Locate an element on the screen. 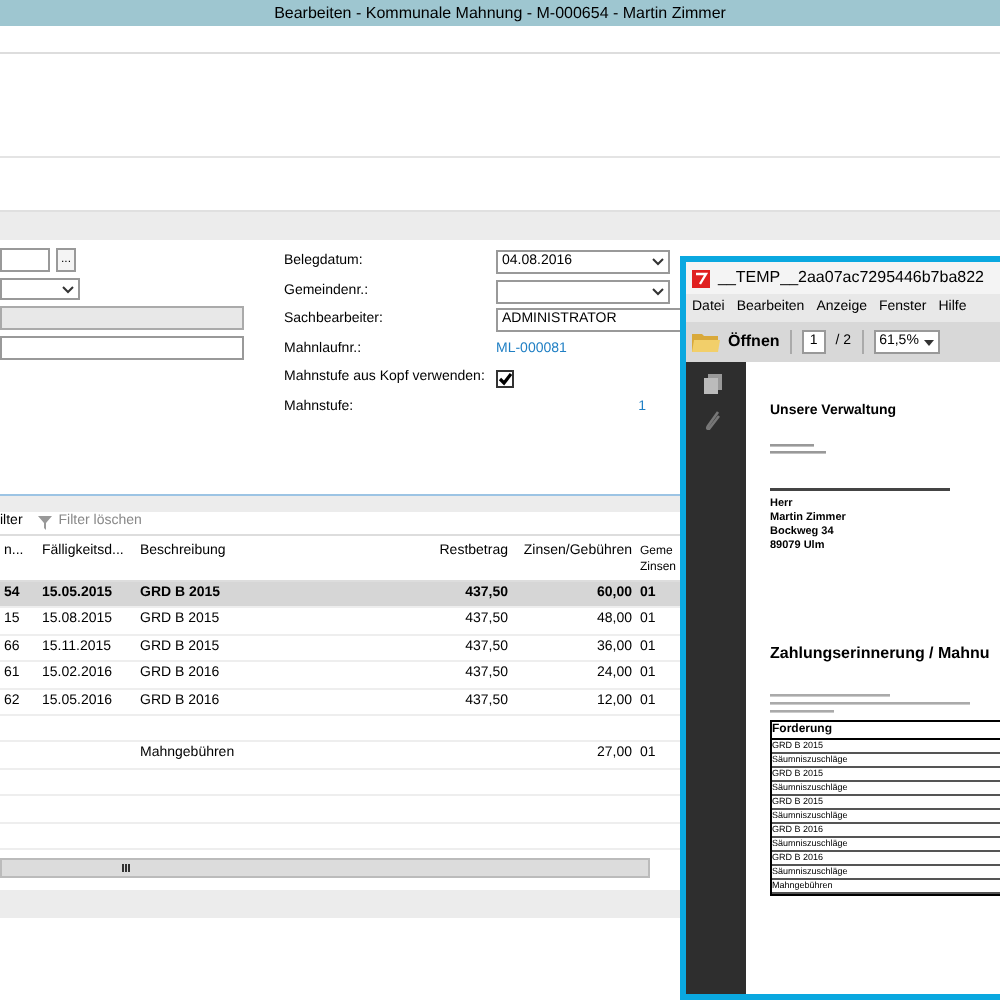 This screenshot has height=1000, width=1000. open-button: Öffnen is located at coordinates (736, 342).